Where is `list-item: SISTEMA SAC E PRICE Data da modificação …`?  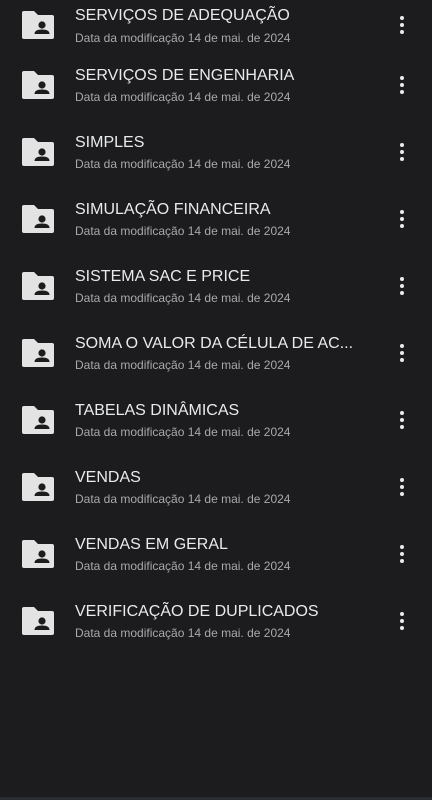 list-item: SISTEMA SAC E PRICE Data da modificação … is located at coordinates (216, 292).